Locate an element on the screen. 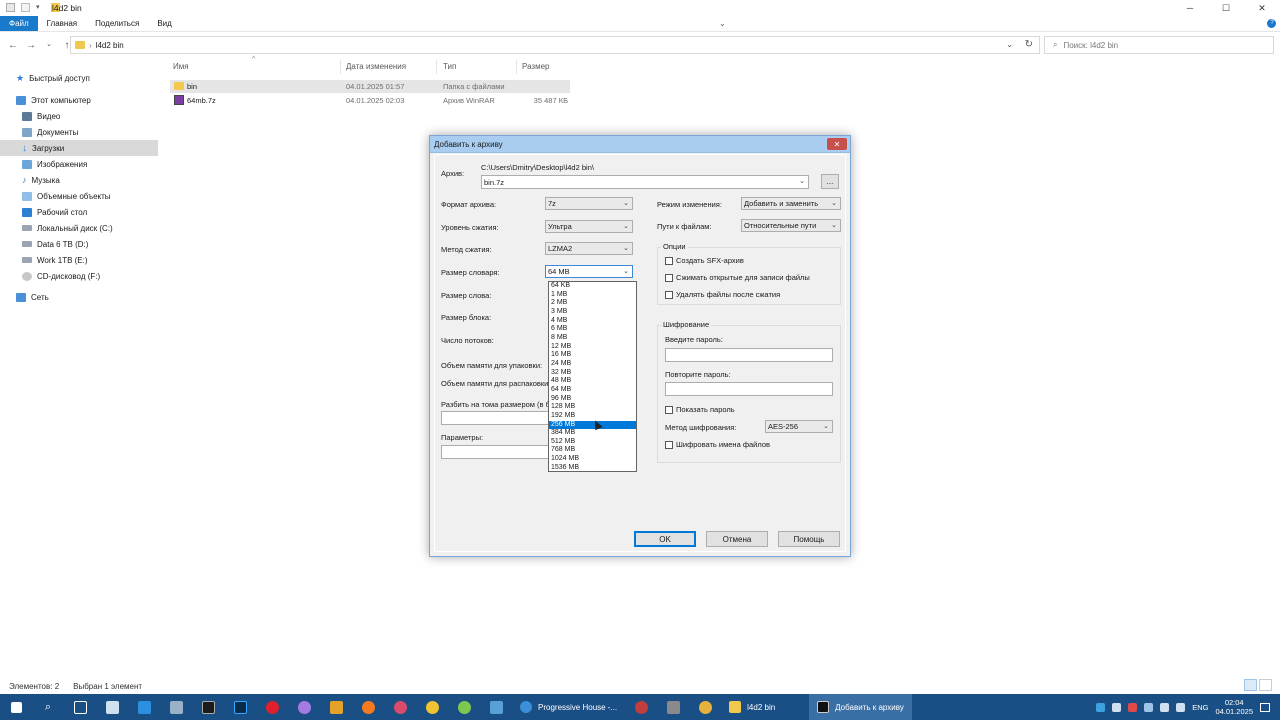 The image size is (1280, 720). dict-select: 64 MB ⌄ is located at coordinates (589, 271).